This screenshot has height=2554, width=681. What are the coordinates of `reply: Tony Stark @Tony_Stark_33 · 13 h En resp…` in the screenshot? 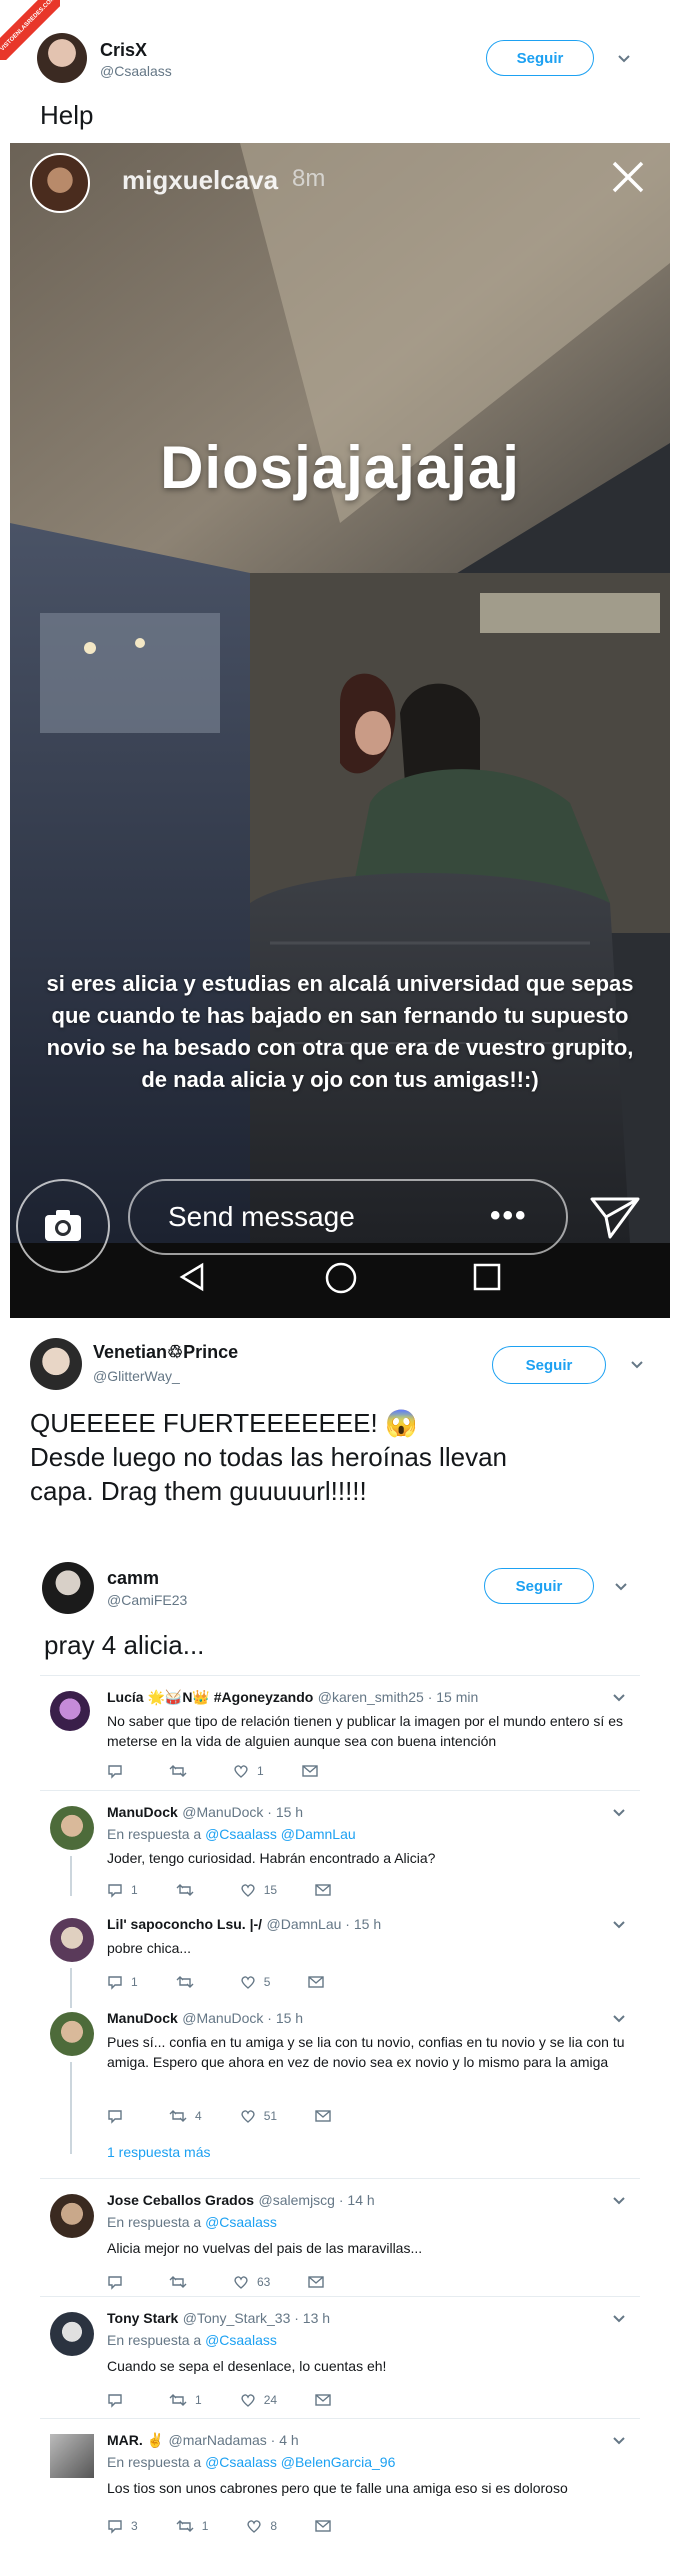 It's located at (340, 2358).